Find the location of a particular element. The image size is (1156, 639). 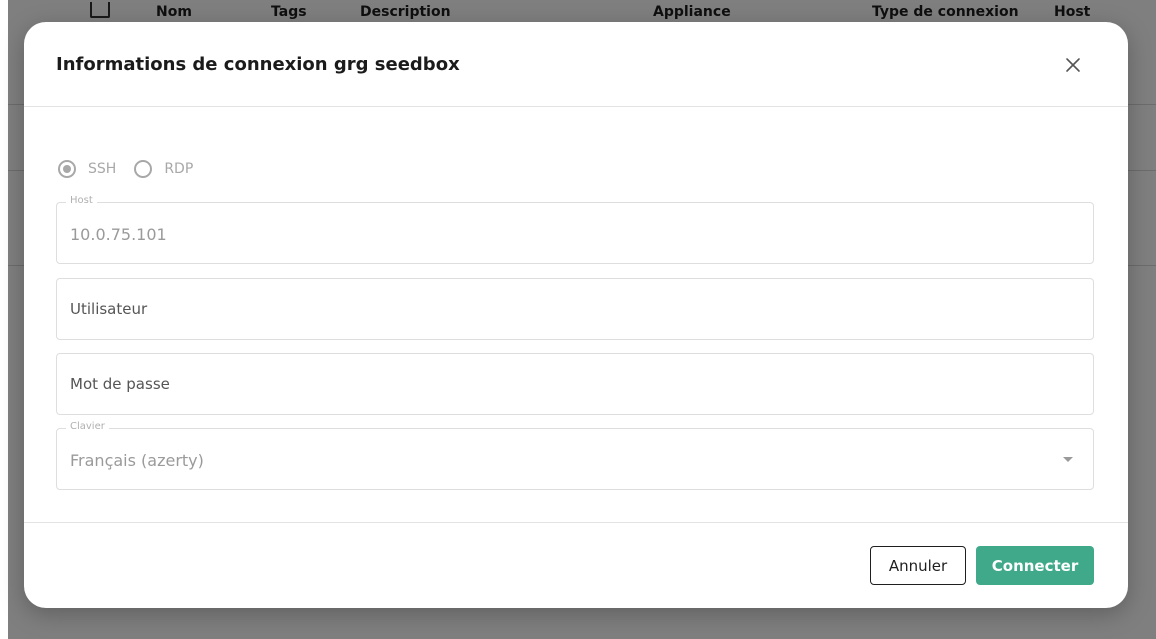

cancel-button: Annuler is located at coordinates (918, 565).